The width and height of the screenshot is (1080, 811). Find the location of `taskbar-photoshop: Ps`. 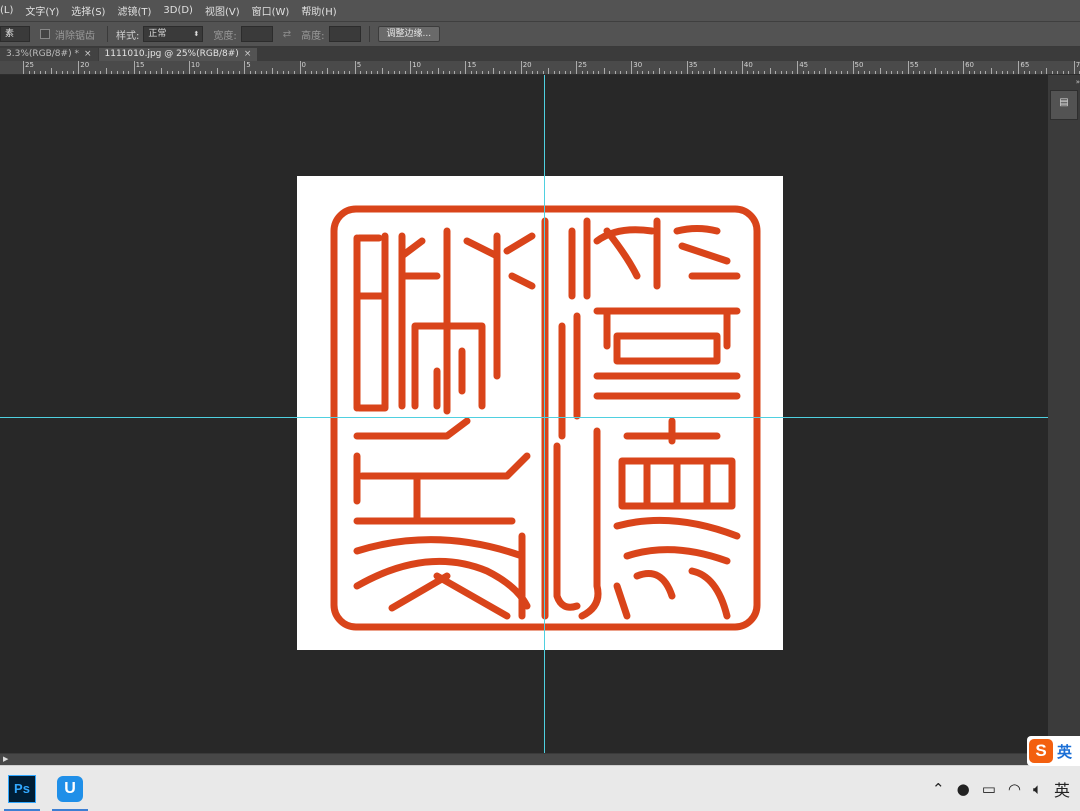

taskbar-photoshop: Ps is located at coordinates (22, 788).